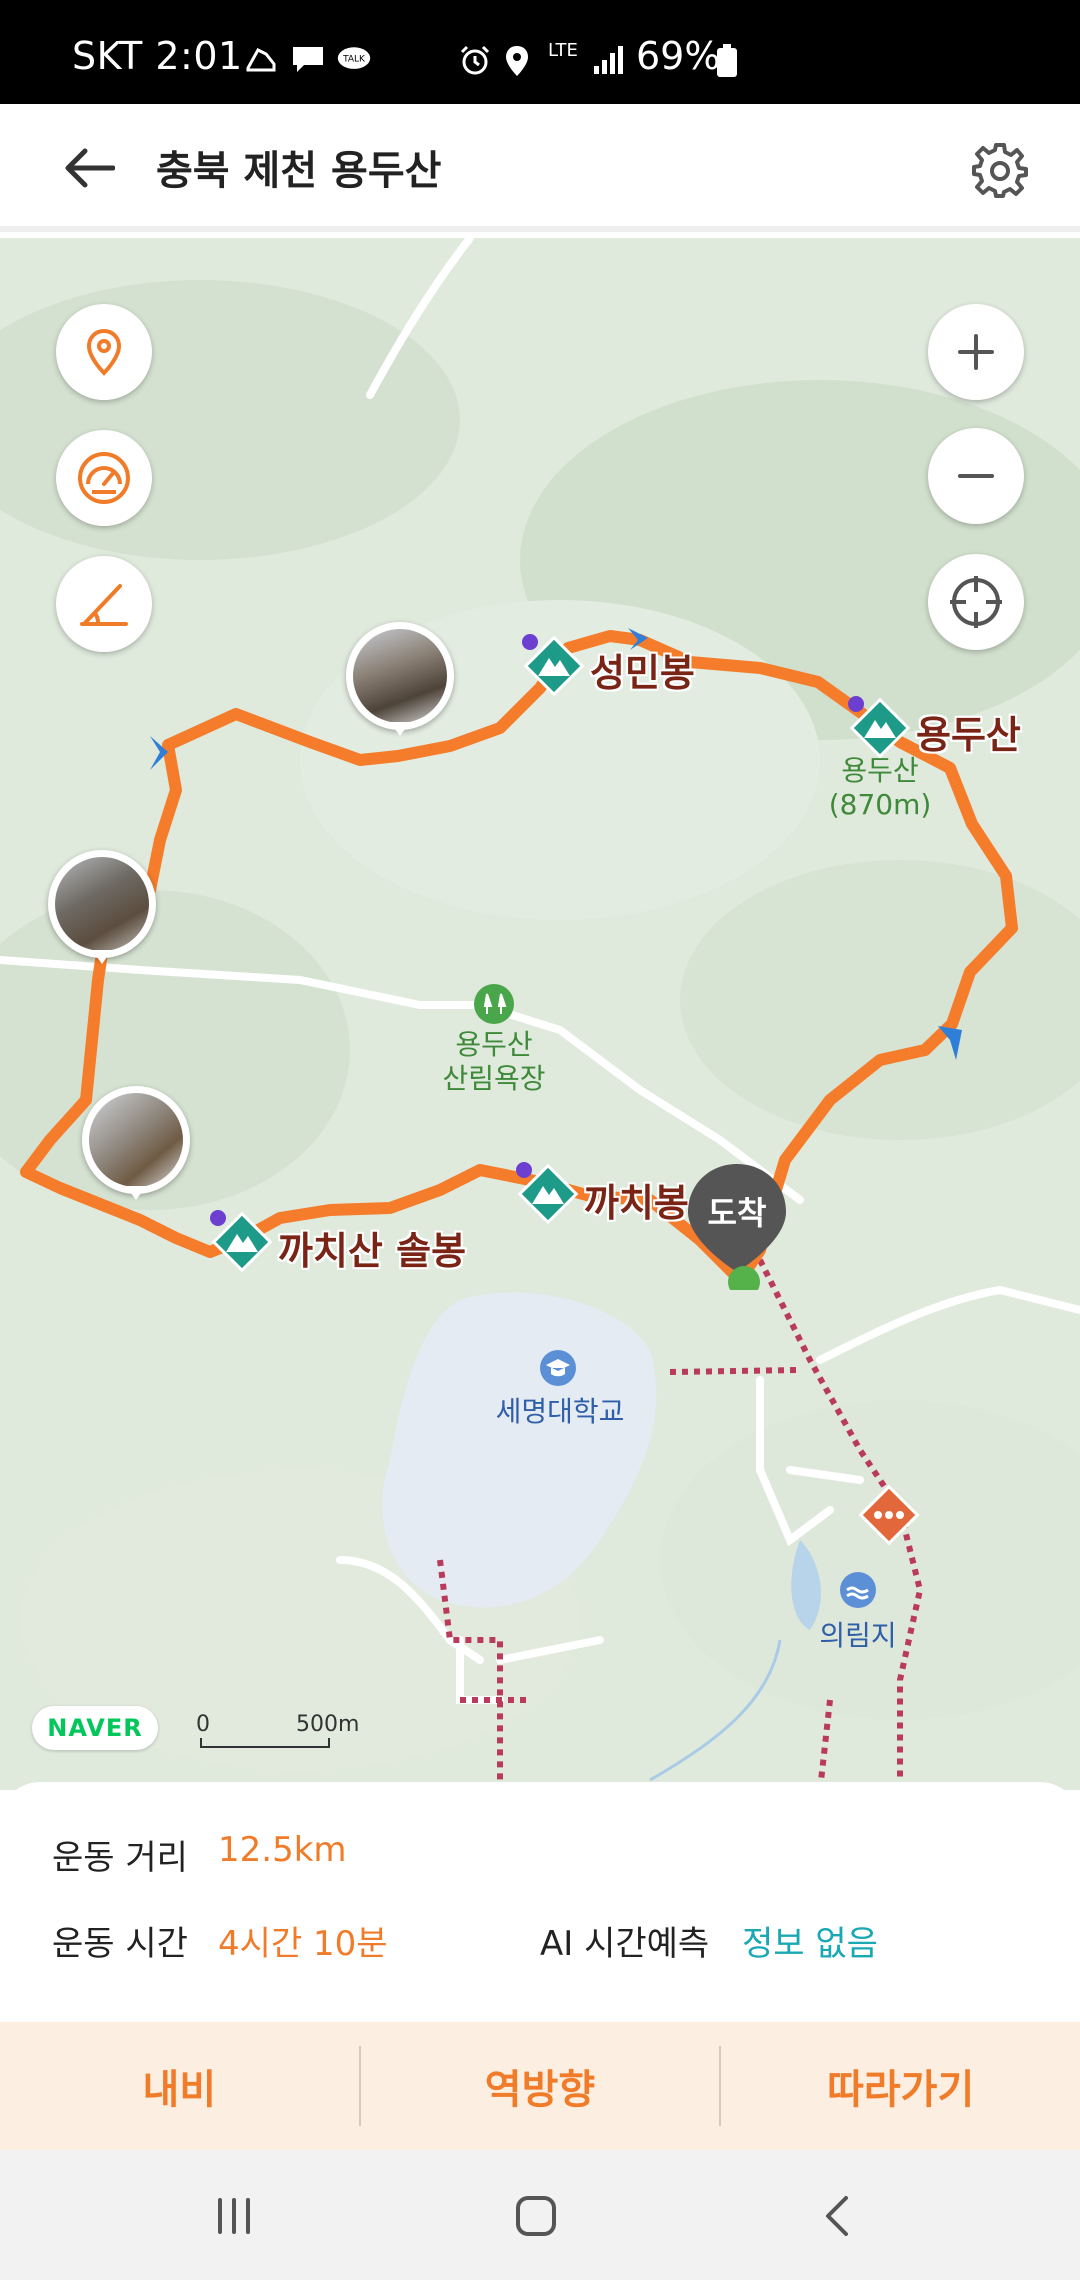 Image resolution: width=1080 pixels, height=2280 pixels. Describe the element at coordinates (120, 1944) in the screenshot. I see `time-label: 운동 시간` at that location.